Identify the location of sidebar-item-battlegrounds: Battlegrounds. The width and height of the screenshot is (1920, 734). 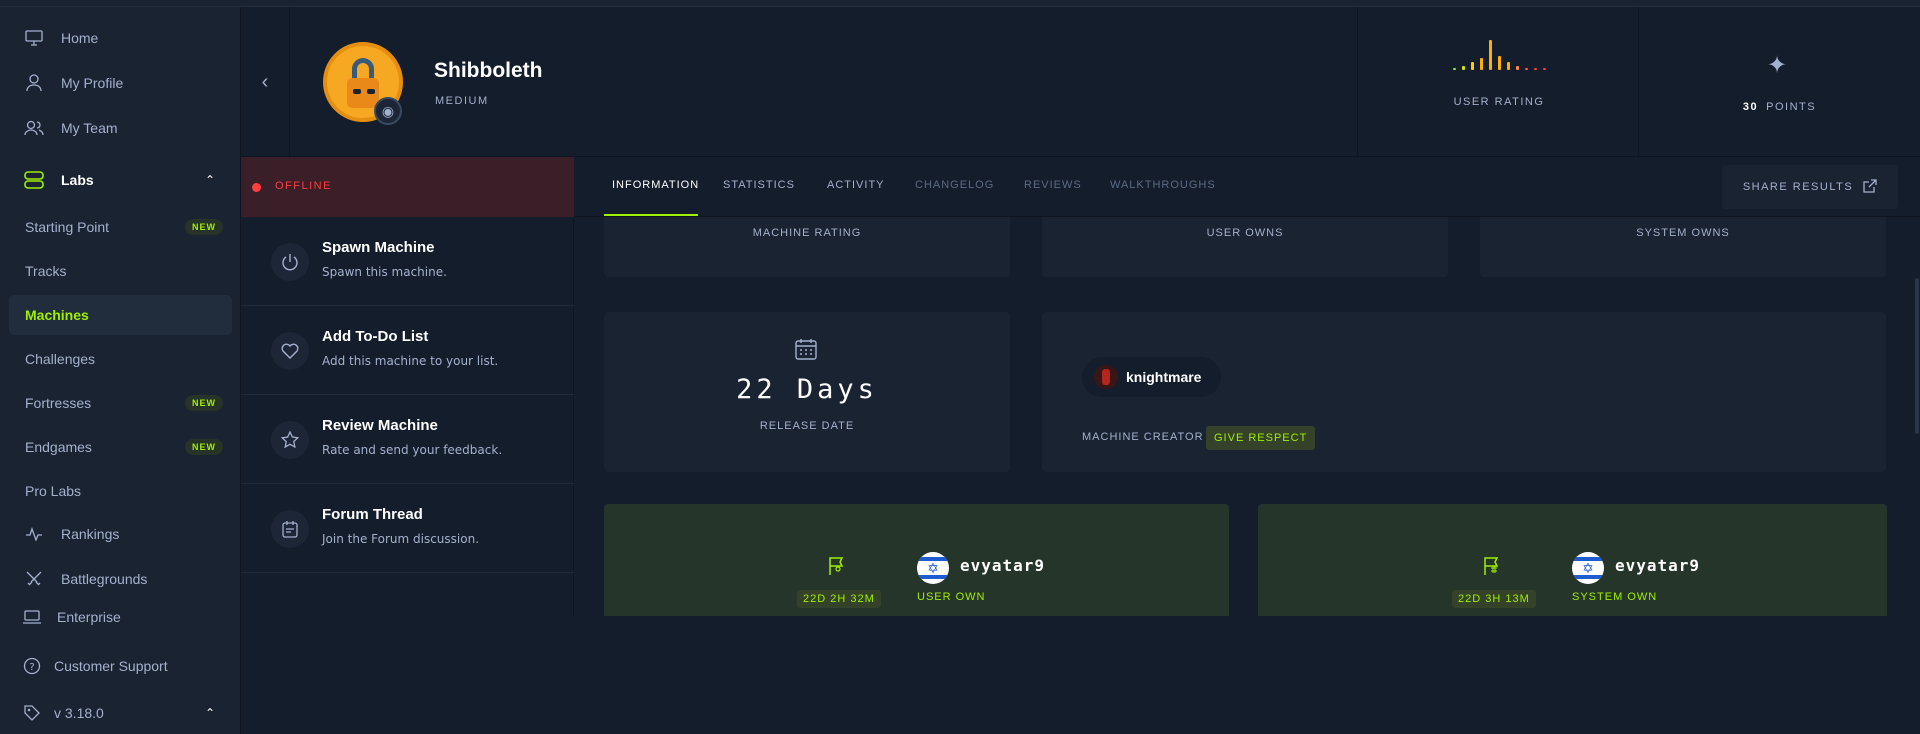
(120, 579).